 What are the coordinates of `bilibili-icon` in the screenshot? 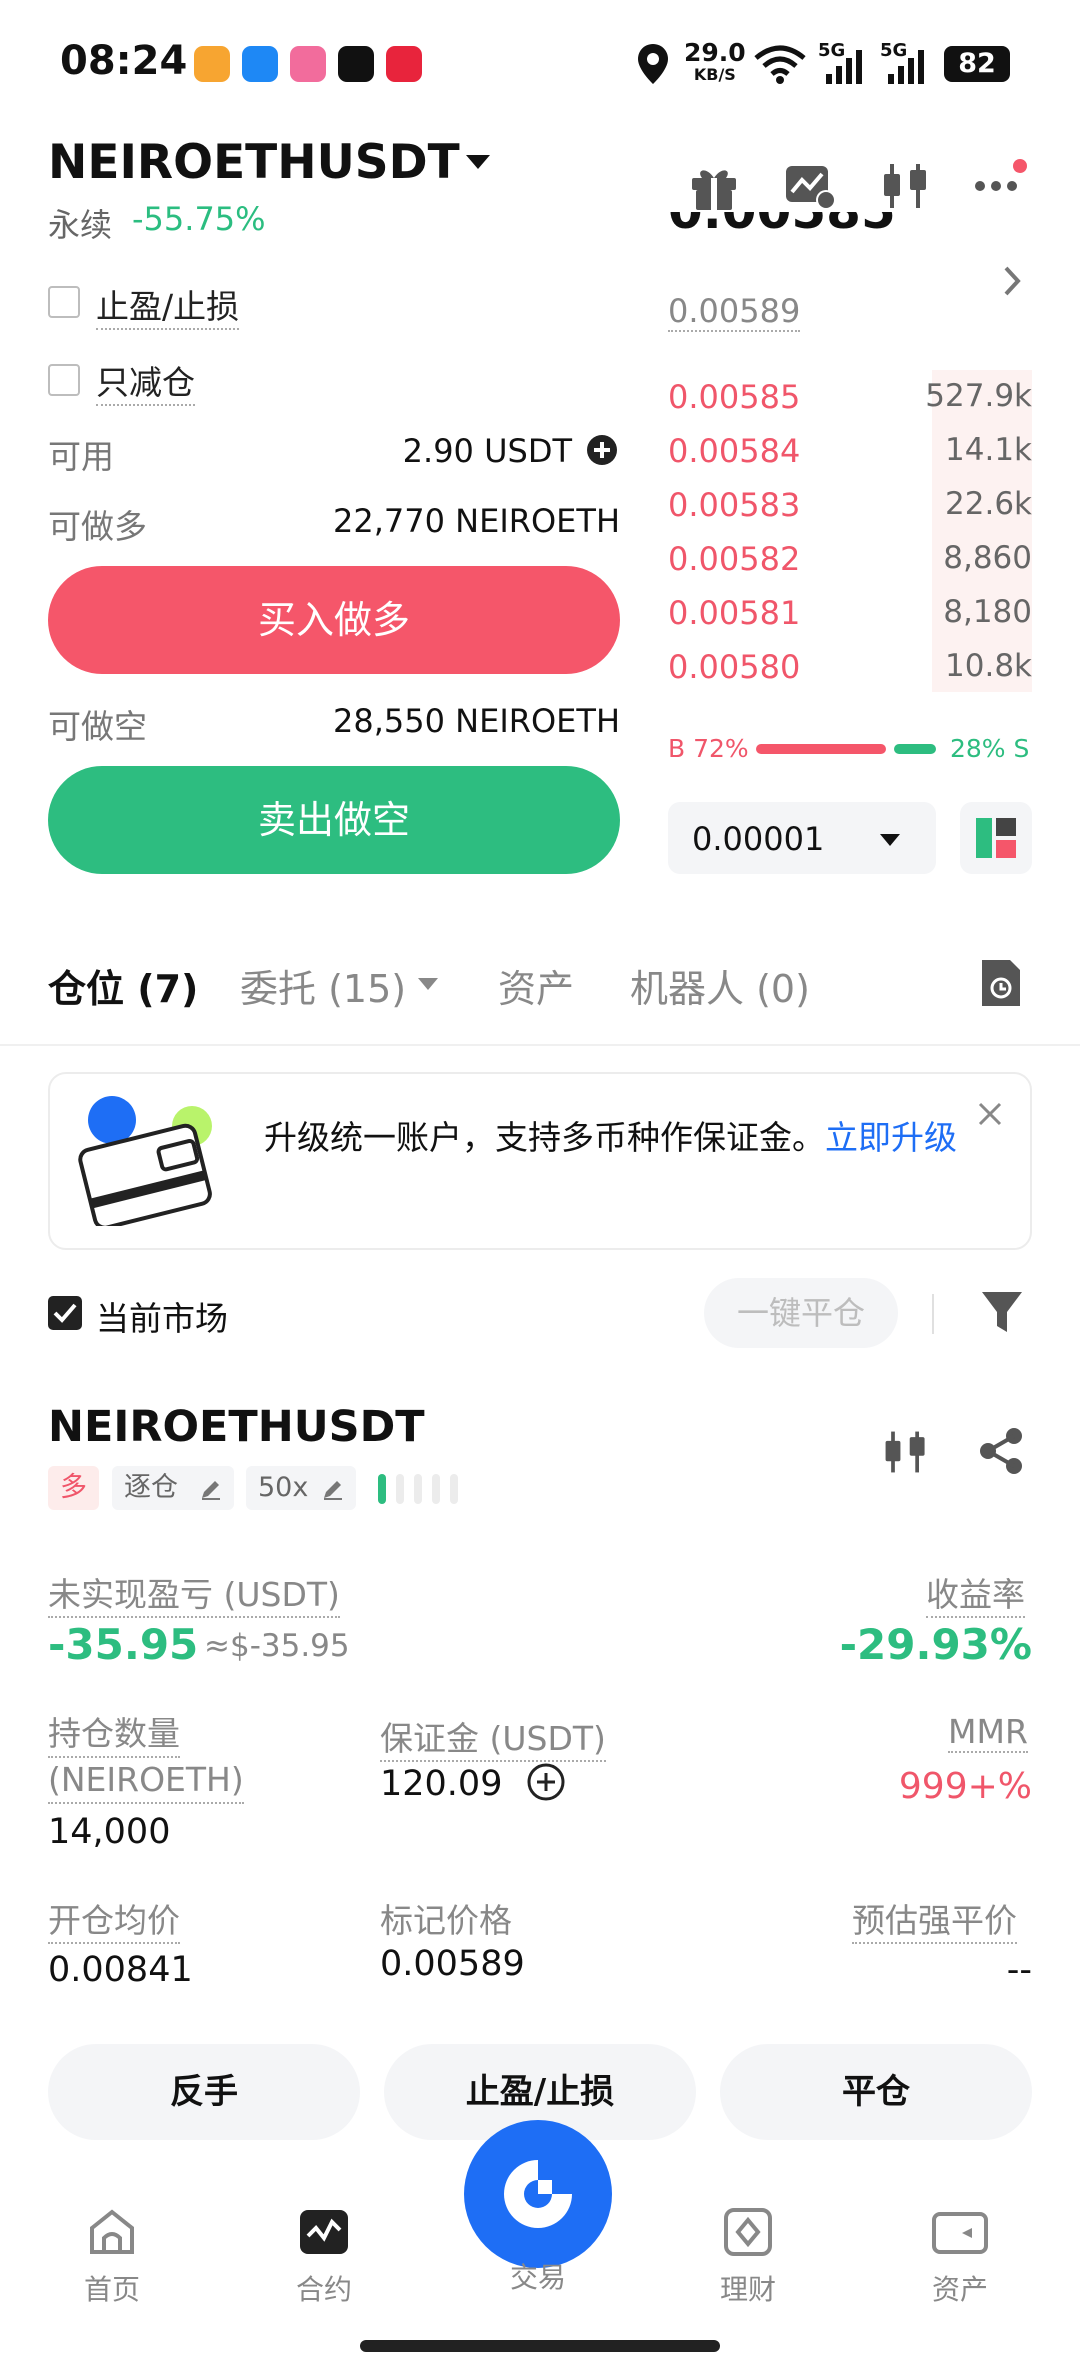 It's located at (308, 64).